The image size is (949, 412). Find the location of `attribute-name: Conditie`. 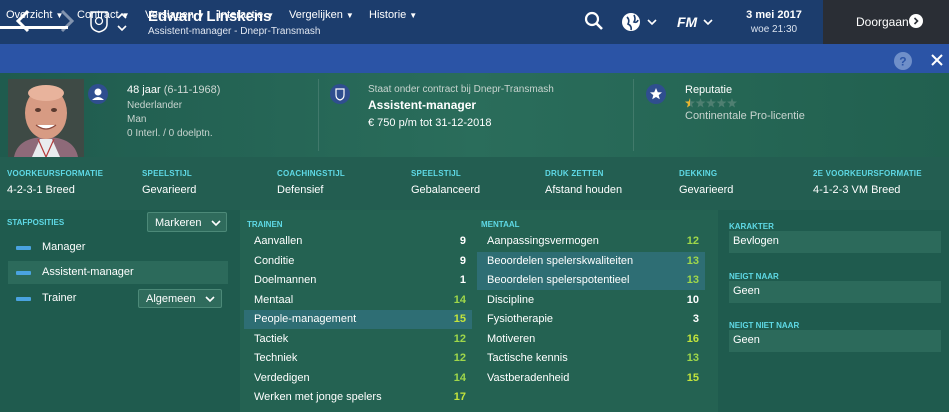

attribute-name: Conditie is located at coordinates (274, 260).